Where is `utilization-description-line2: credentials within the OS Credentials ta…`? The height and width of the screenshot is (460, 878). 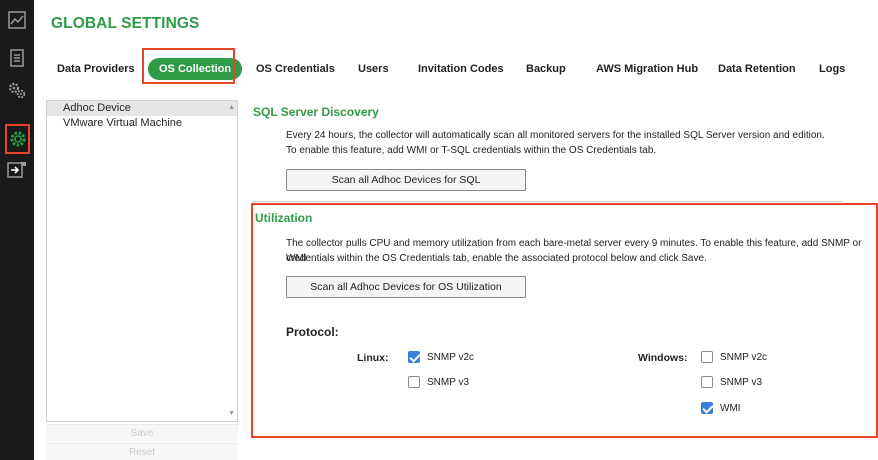
utilization-description-line2: credentials within the OS Credentials ta… is located at coordinates (496, 258).